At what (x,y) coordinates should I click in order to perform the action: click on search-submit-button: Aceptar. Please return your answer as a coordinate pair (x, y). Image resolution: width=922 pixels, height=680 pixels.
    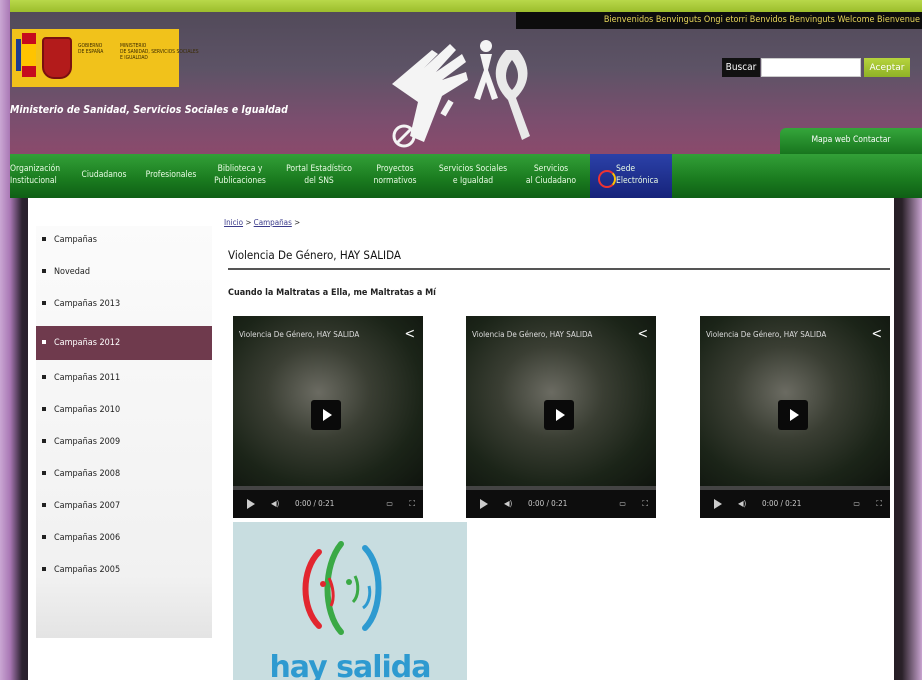
    Looking at the image, I should click on (887, 67).